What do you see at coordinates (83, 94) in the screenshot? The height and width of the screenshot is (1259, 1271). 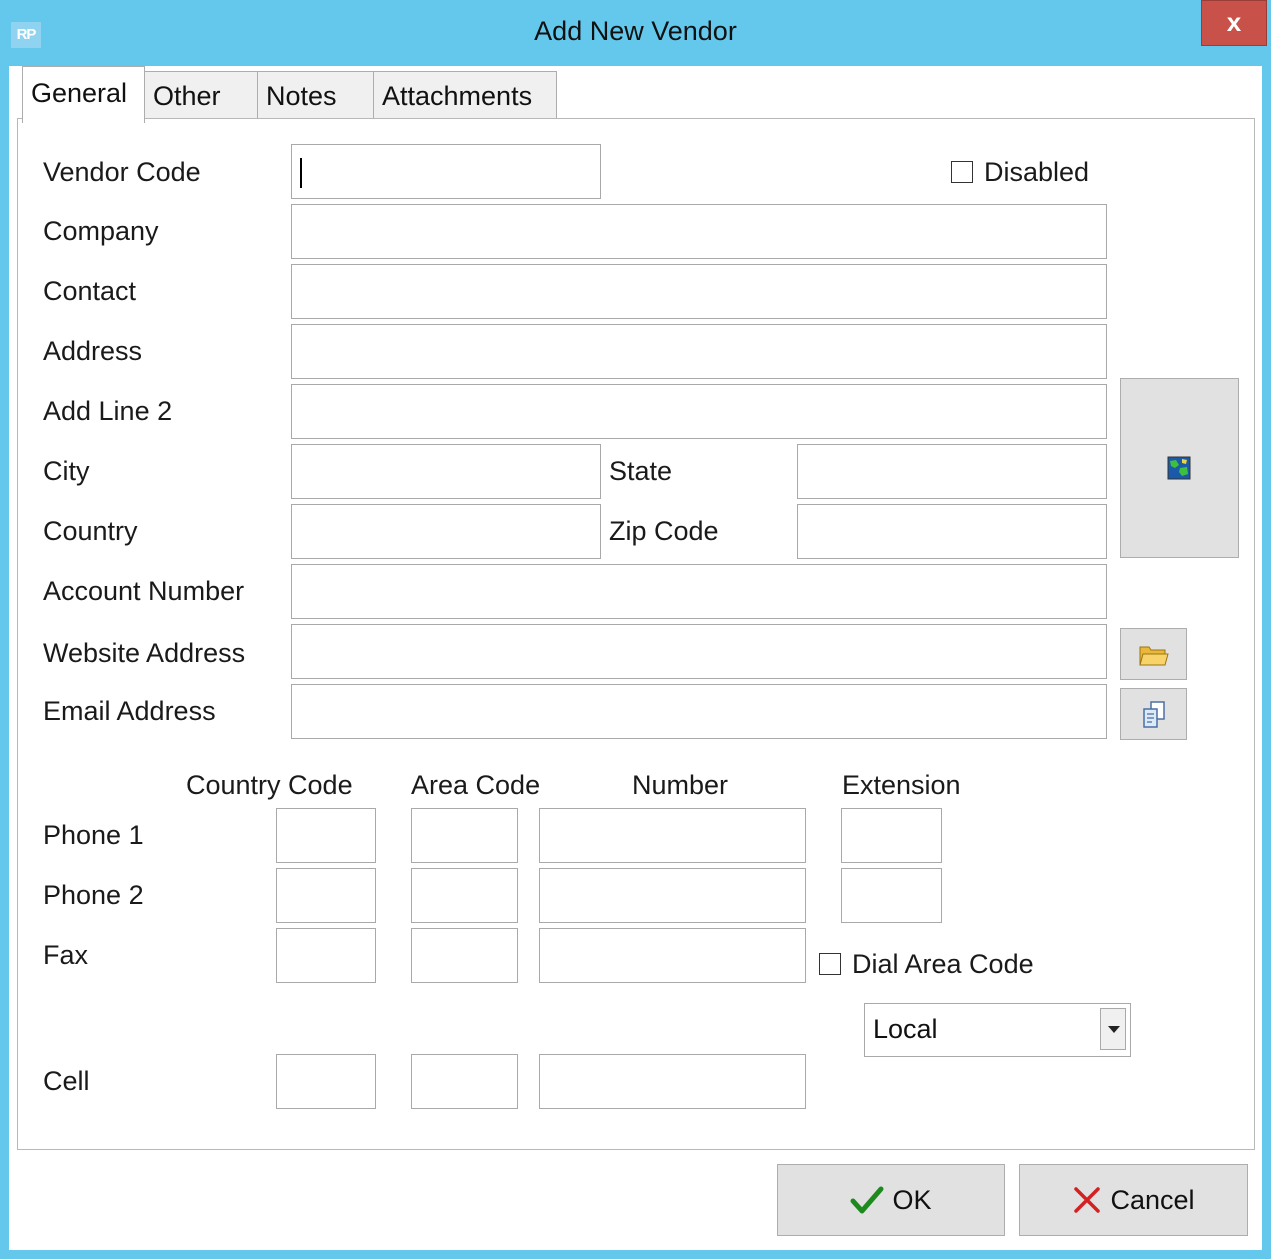 I see `tab-general: General` at bounding box center [83, 94].